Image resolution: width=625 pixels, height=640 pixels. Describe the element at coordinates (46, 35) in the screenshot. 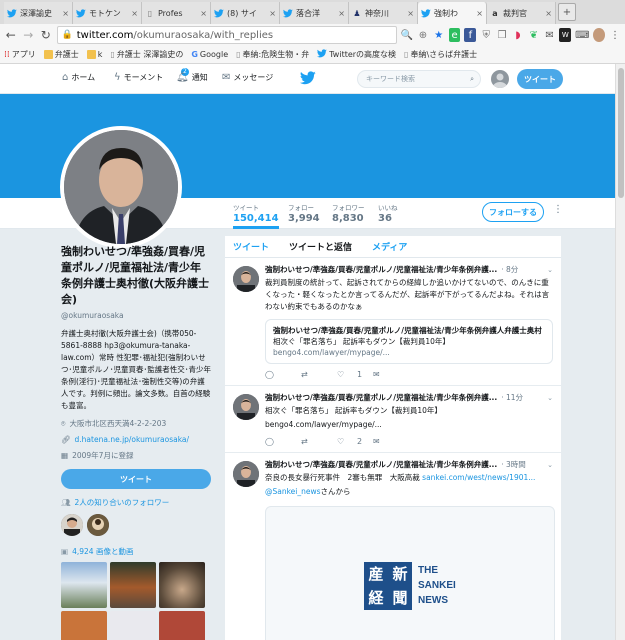

I see `reload-icon: ↻` at that location.